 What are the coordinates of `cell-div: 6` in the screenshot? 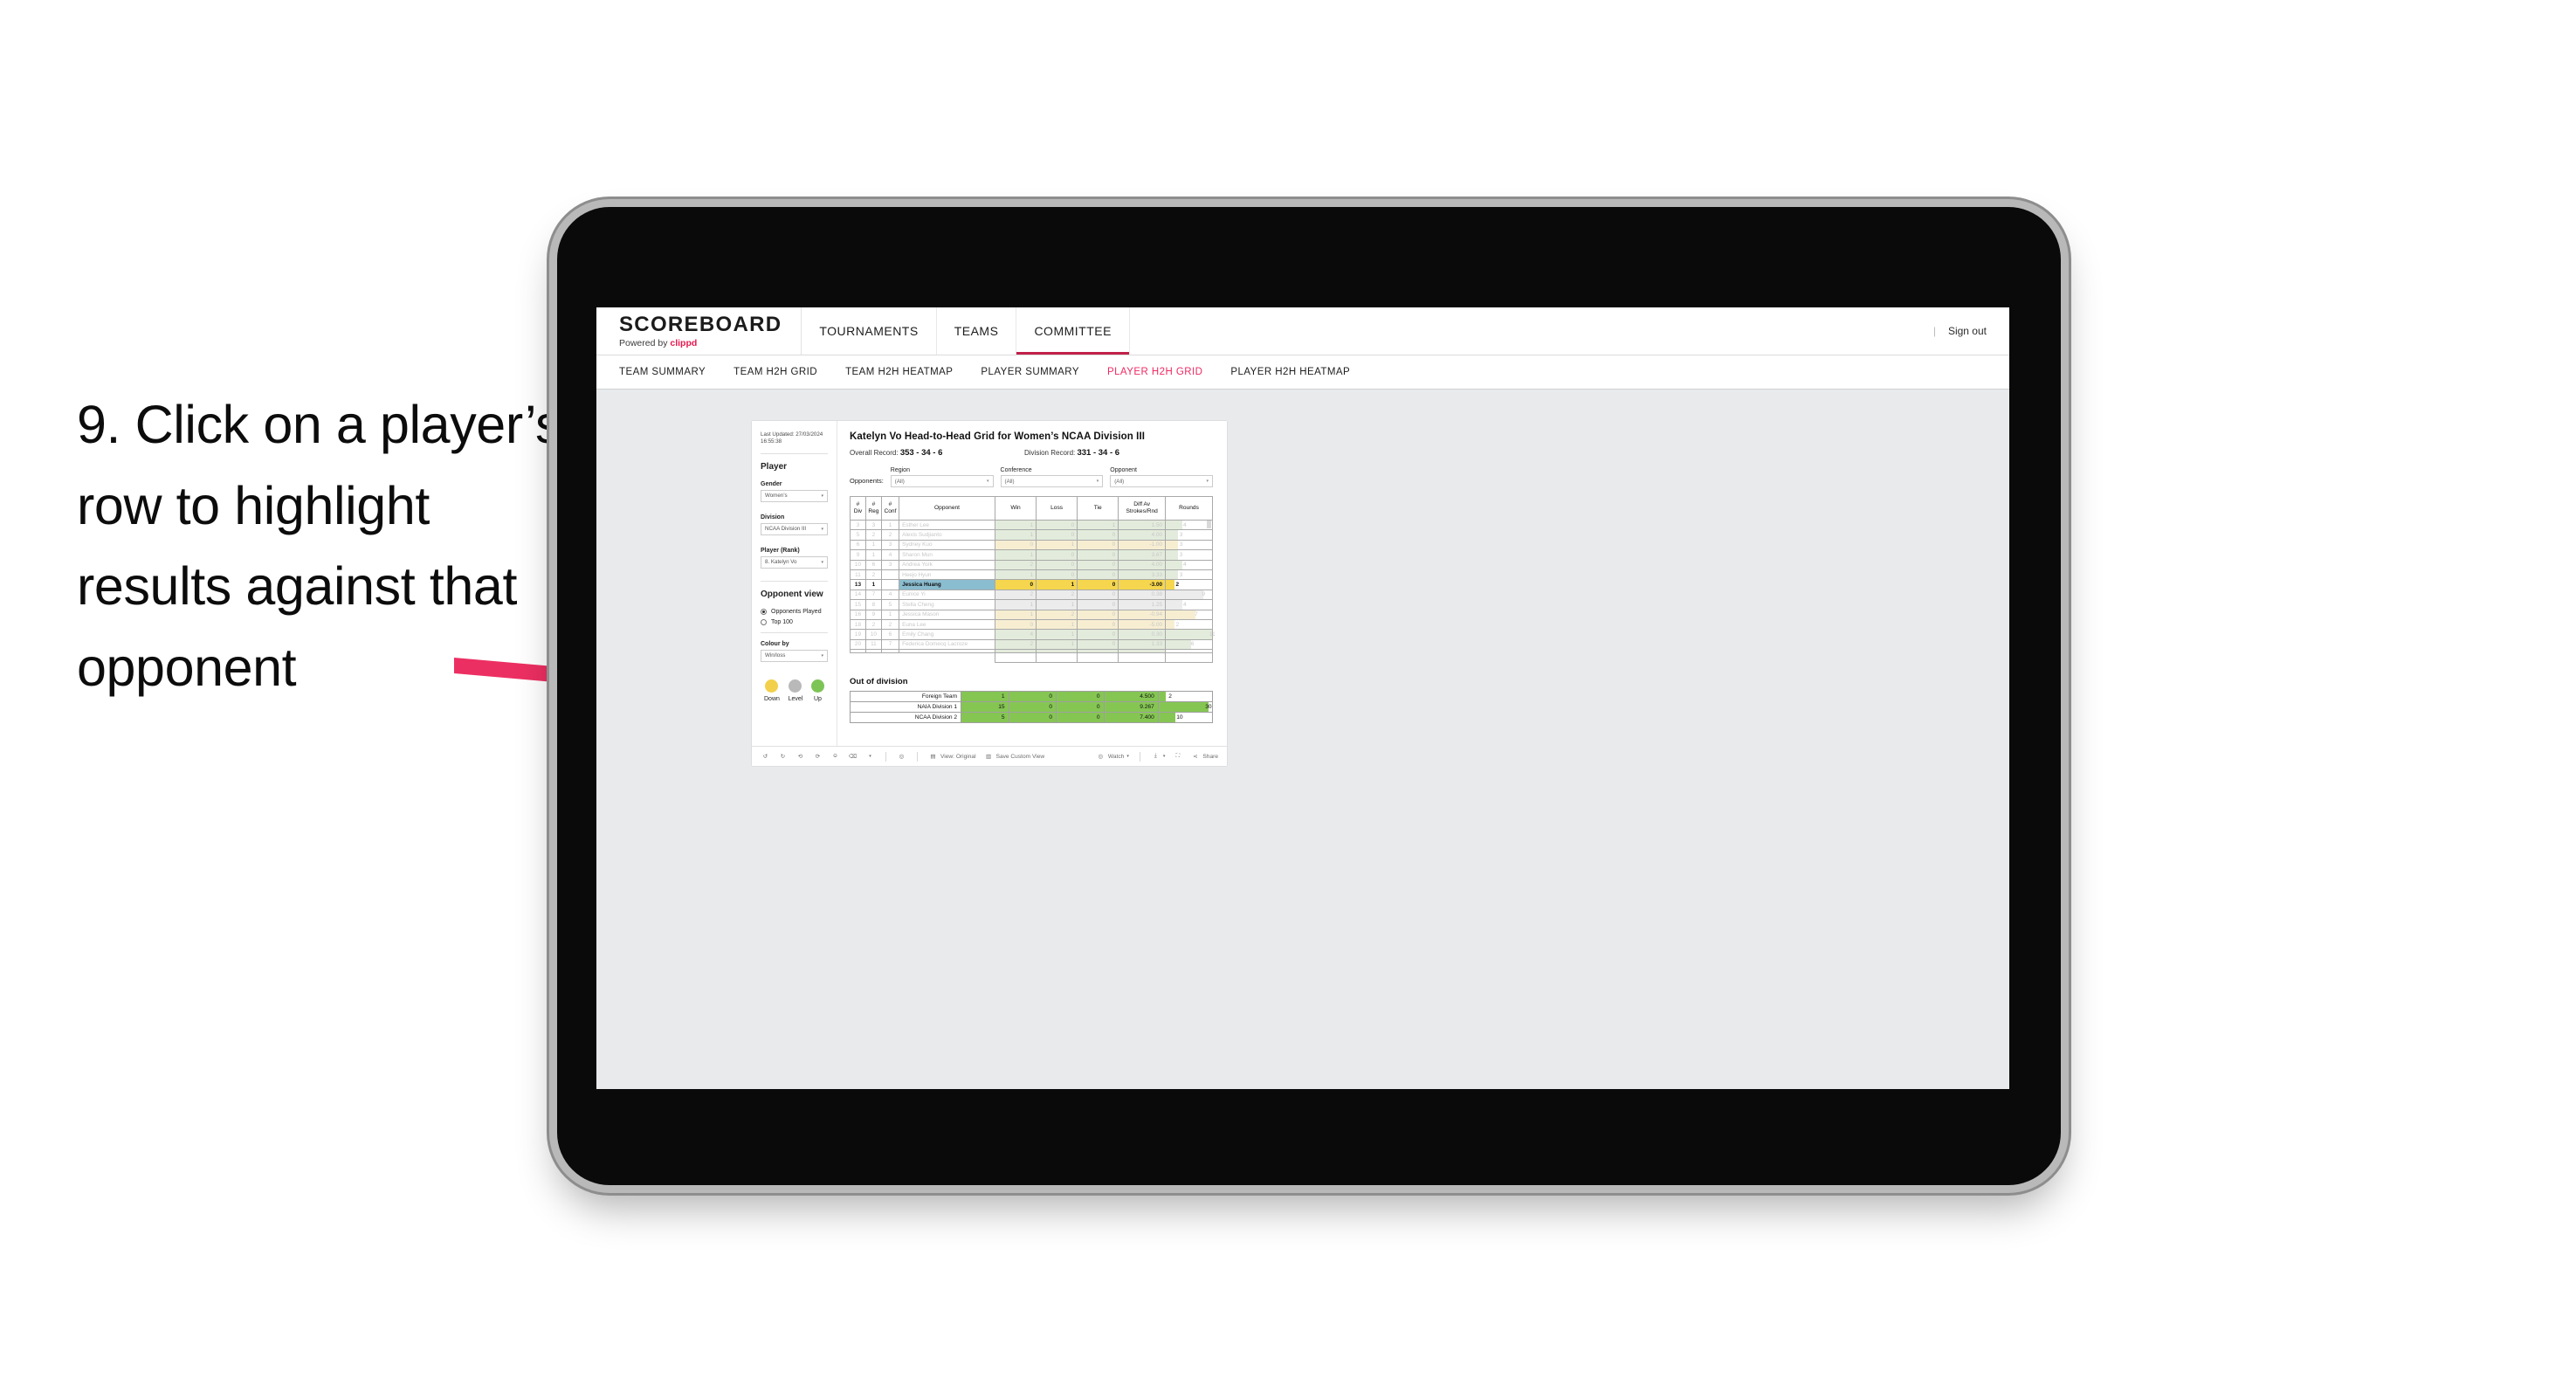 It's located at (858, 545).